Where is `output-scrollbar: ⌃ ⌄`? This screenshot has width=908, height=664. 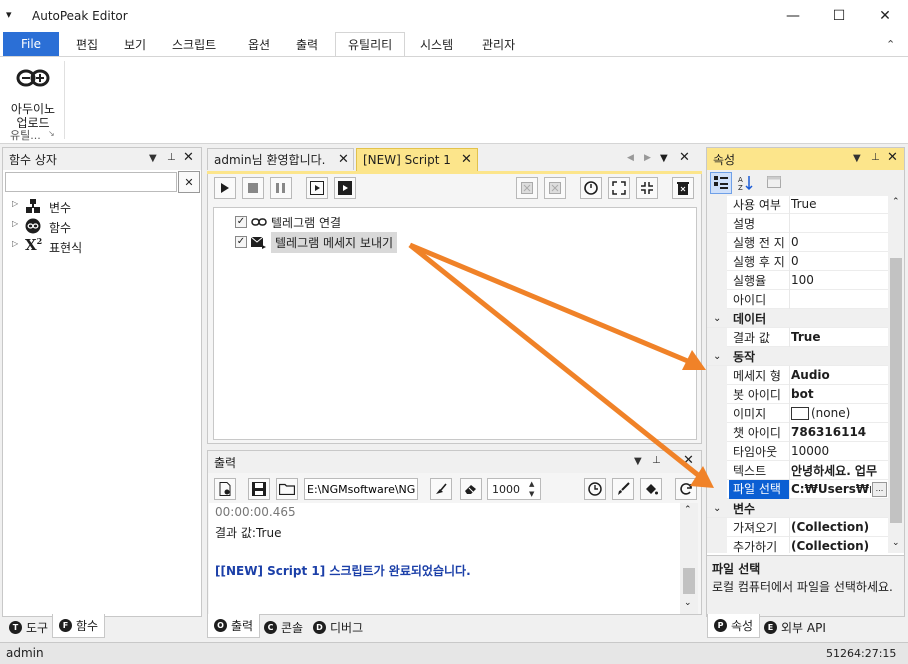
output-scrollbar: ⌃ ⌄ is located at coordinates (689, 558).